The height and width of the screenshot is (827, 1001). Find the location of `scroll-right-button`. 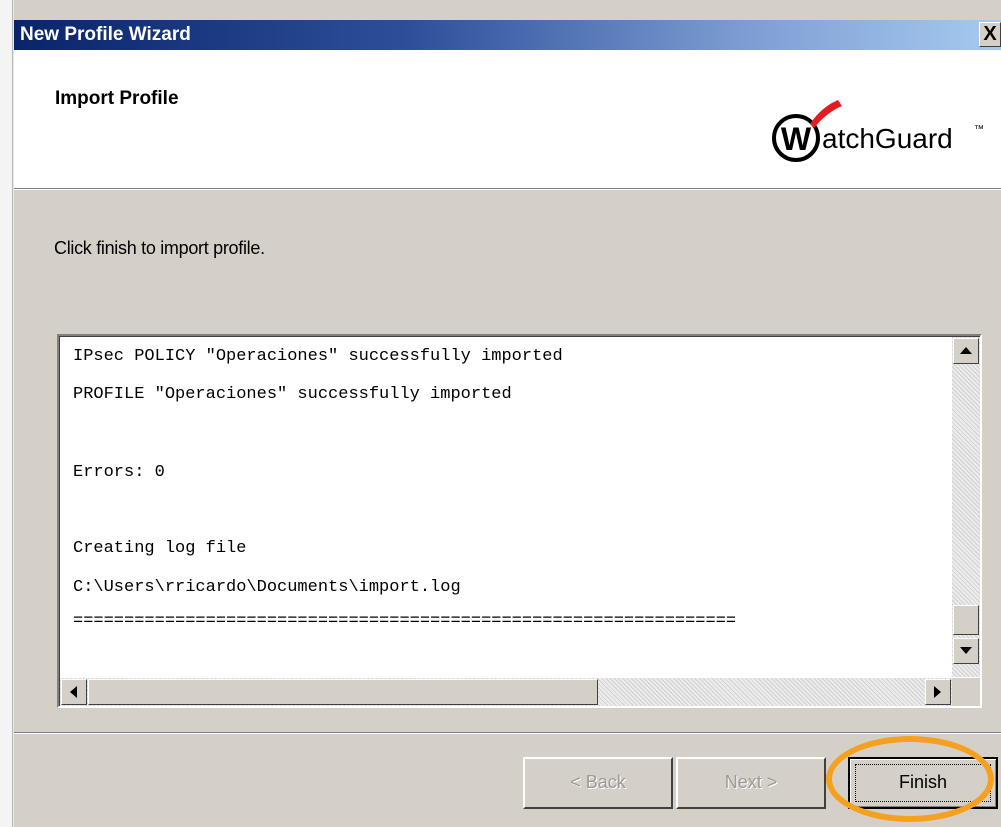

scroll-right-button is located at coordinates (938, 692).